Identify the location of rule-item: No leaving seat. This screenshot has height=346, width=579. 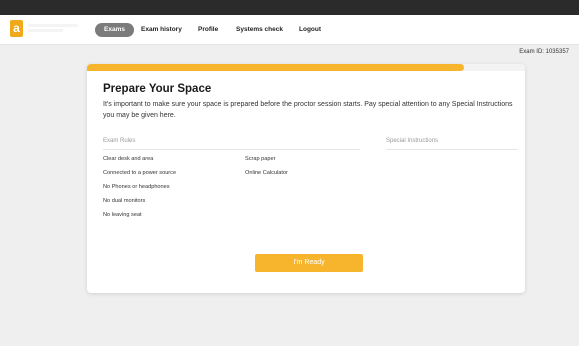
(122, 215).